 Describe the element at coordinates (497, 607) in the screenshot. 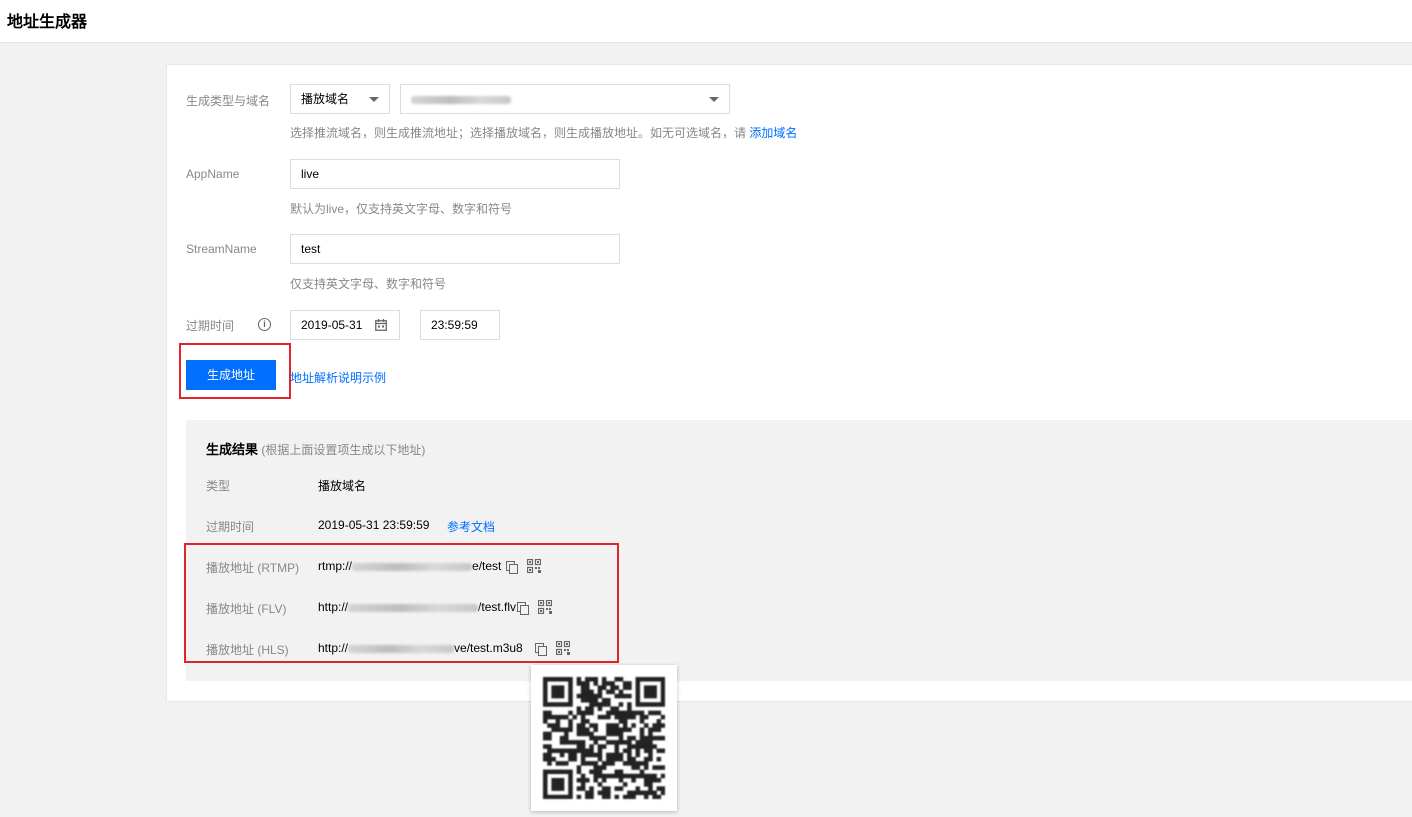

I see `flv-url-suffix: /test.flv` at that location.